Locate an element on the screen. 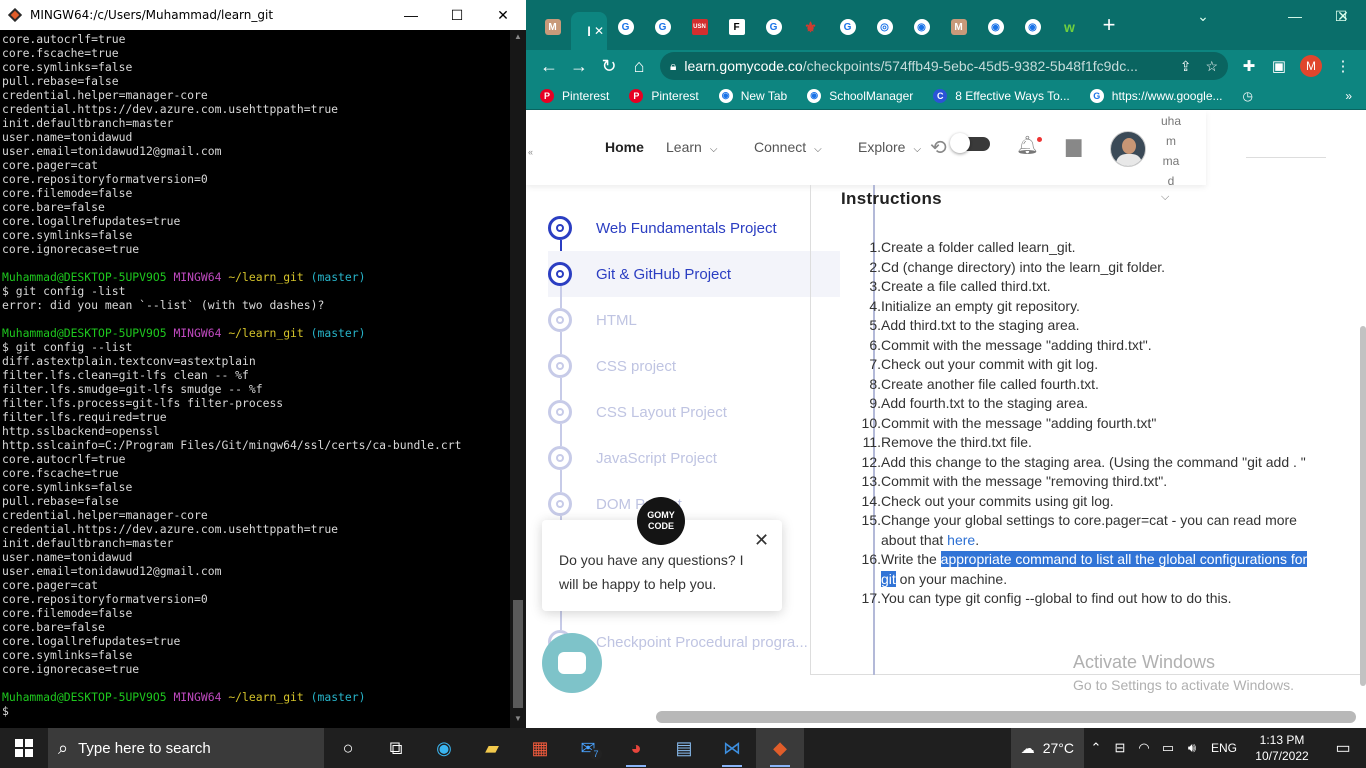 This screenshot has width=1366, height=768. extensions-icon: ✚ is located at coordinates (1249, 66).